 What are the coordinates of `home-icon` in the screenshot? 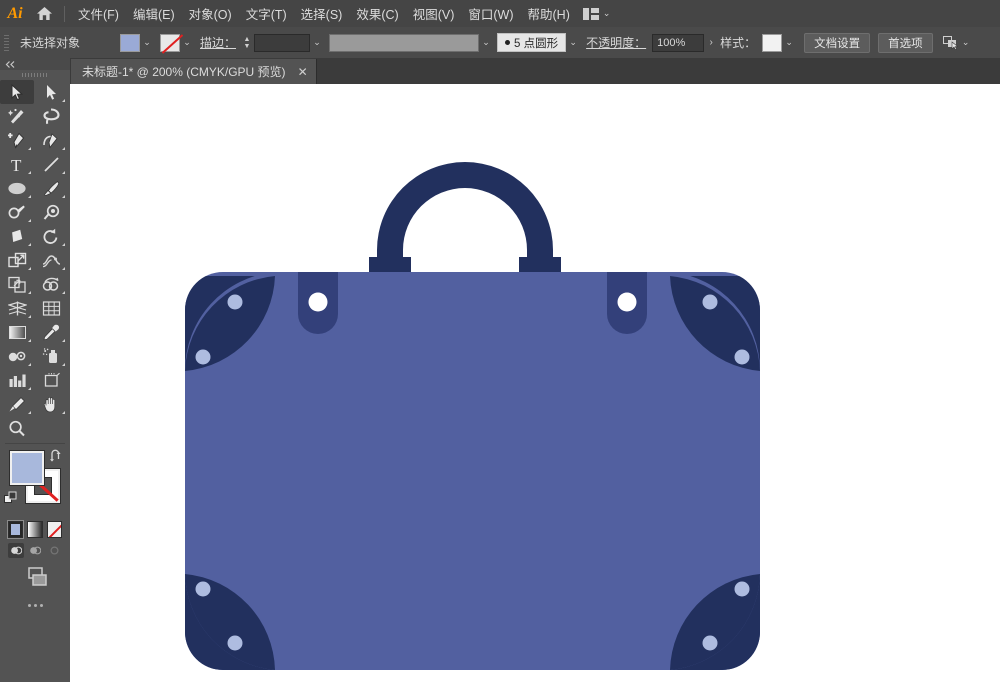 It's located at (44, 13).